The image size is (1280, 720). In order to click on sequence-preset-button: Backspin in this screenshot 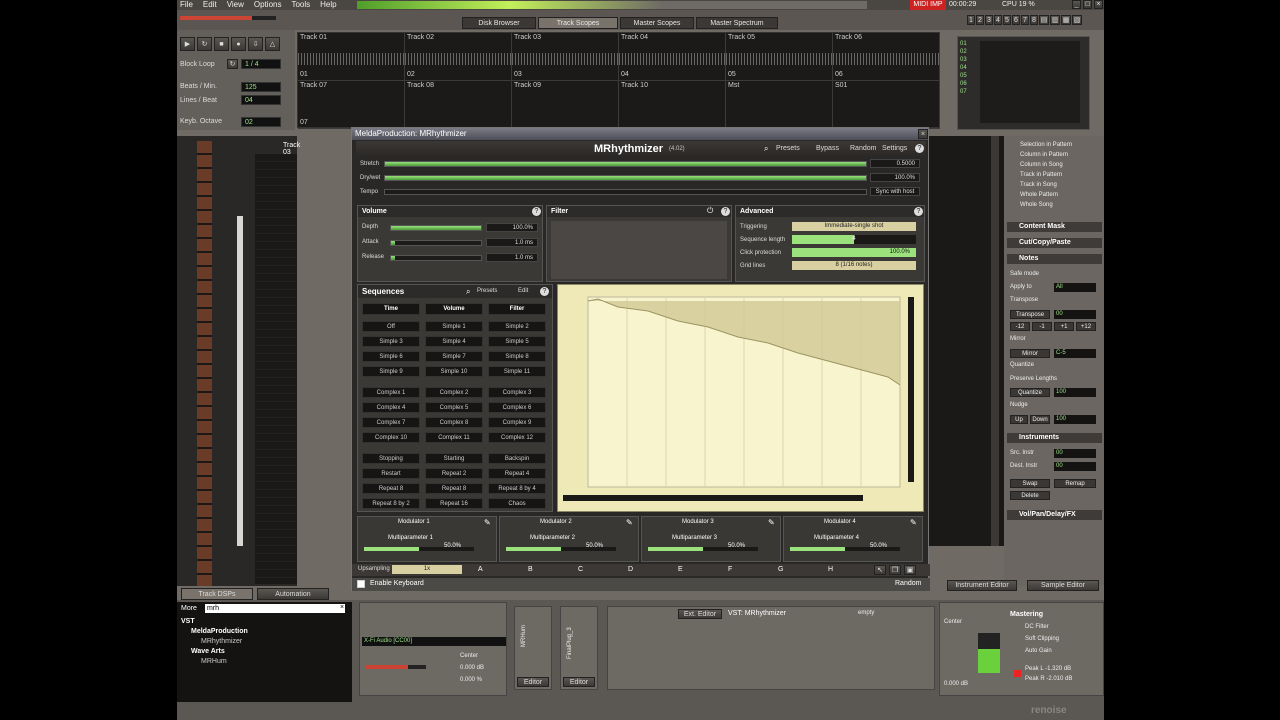, I will do `click(517, 458)`.